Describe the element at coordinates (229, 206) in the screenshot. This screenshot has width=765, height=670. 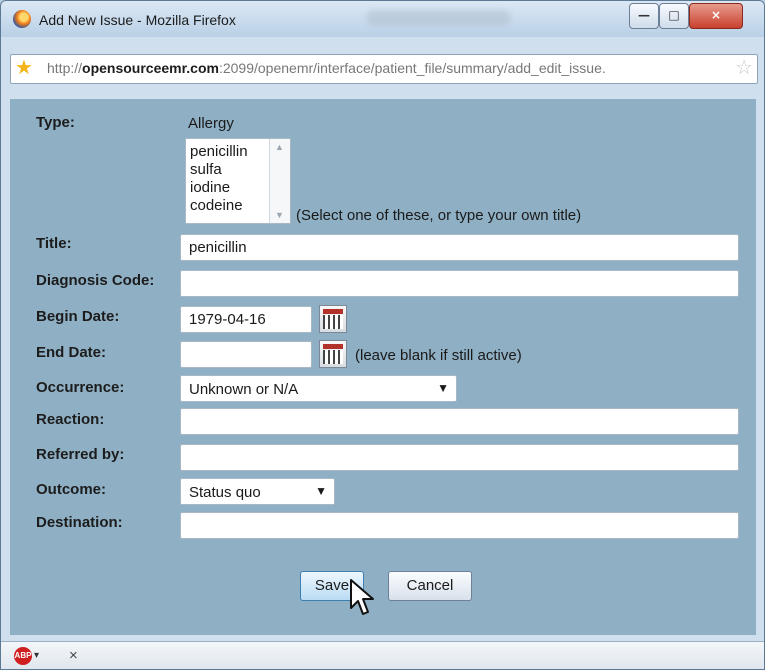
I see `title-option: codeine` at that location.